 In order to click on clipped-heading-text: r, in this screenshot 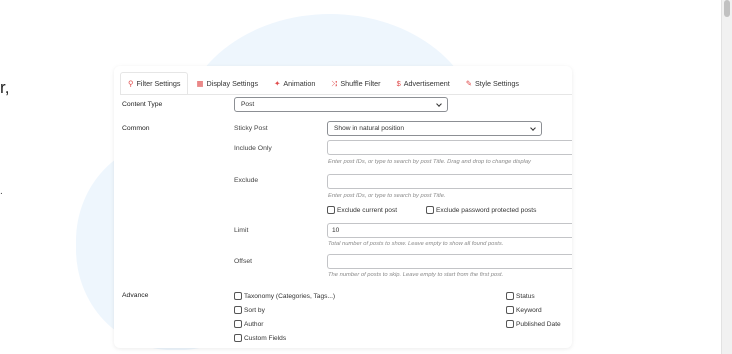, I will do `click(5, 87)`.